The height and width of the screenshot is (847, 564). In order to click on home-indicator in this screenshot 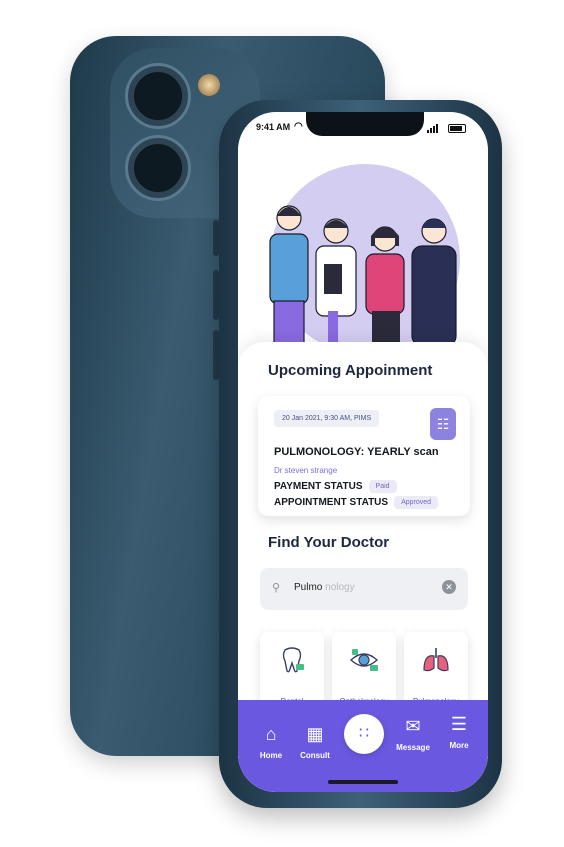, I will do `click(363, 782)`.